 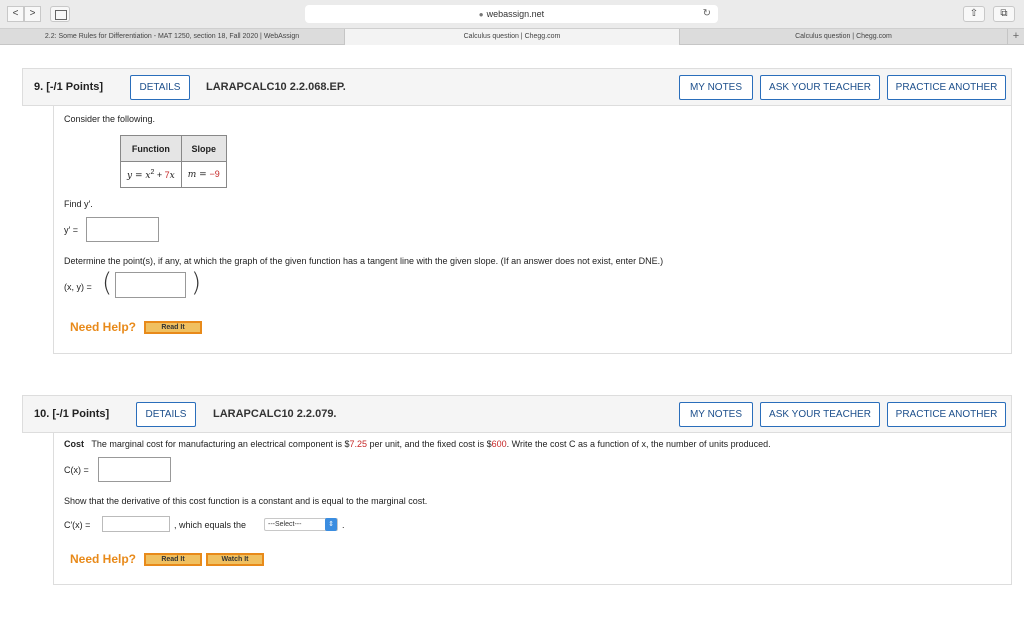 What do you see at coordinates (78, 287) in the screenshot?
I see `xy-label: (x, y) =` at bounding box center [78, 287].